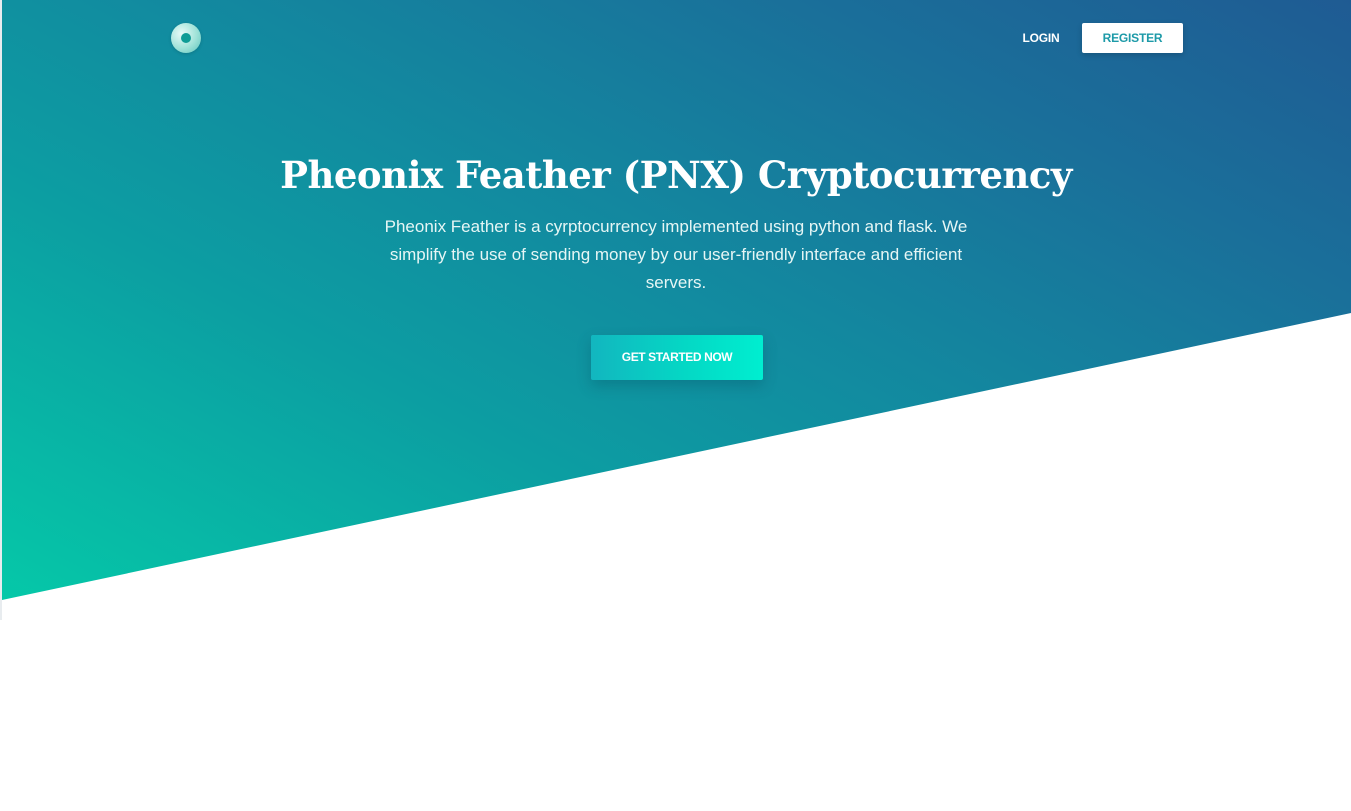  What do you see at coordinates (1041, 38) in the screenshot?
I see `login-link: LOGIN` at bounding box center [1041, 38].